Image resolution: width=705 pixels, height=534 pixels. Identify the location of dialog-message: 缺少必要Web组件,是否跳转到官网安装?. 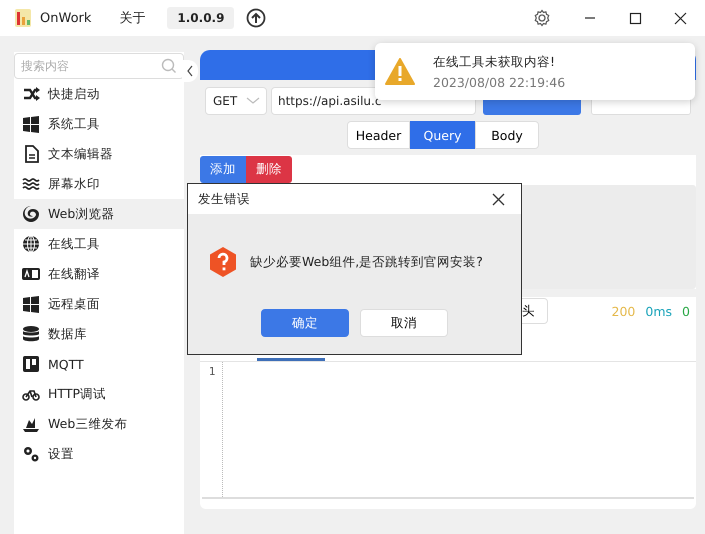
(366, 262).